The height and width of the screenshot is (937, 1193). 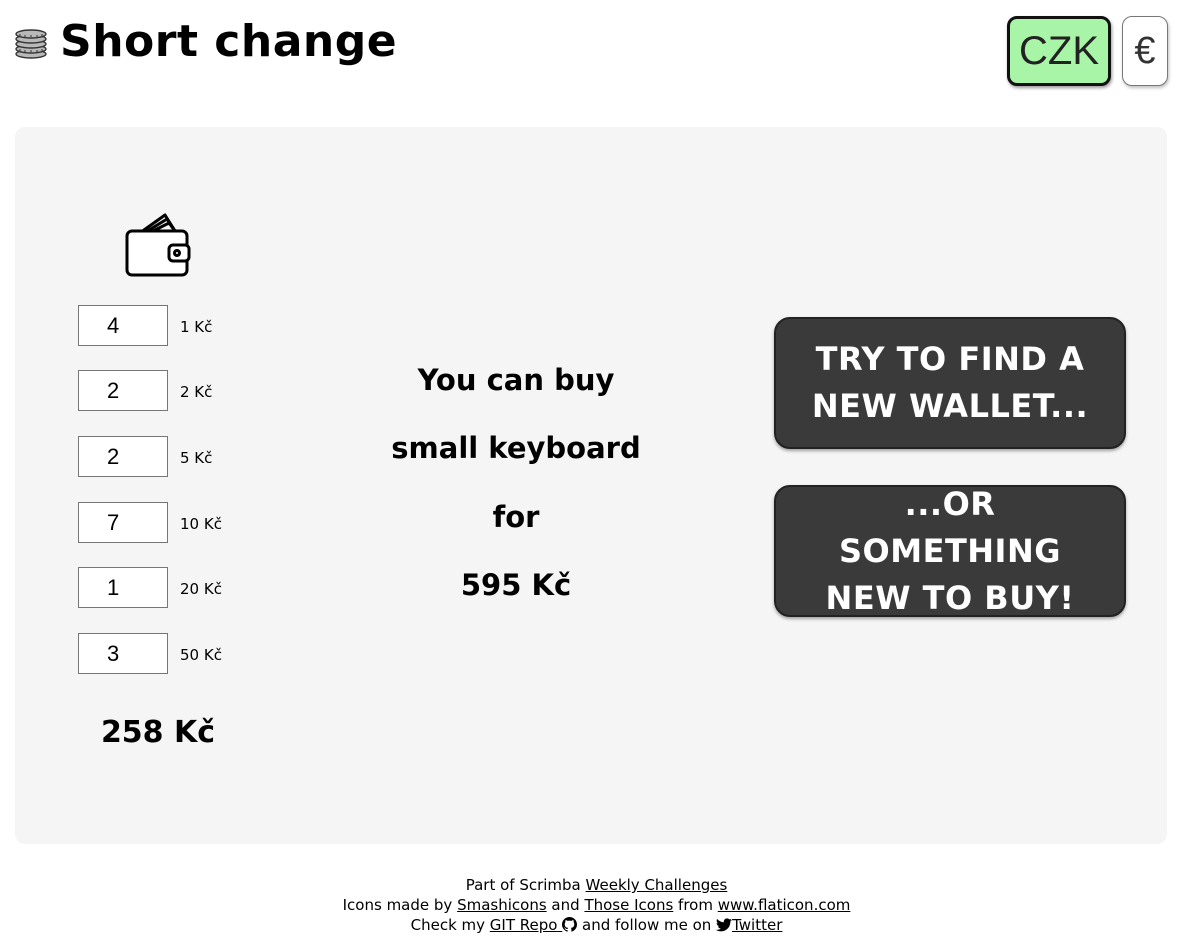 I want to click on footer-text: Check my, so click(x=448, y=925).